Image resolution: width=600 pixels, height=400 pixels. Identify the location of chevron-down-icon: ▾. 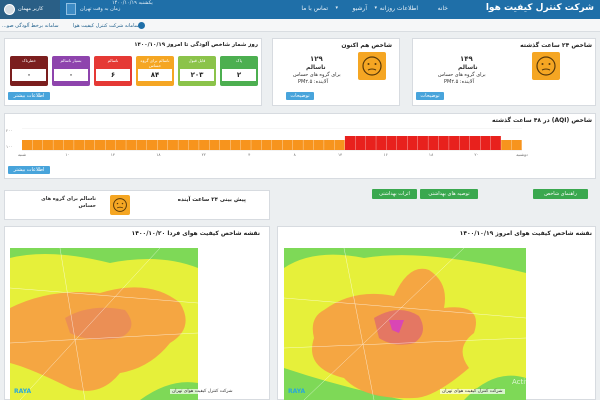
(336, 8).